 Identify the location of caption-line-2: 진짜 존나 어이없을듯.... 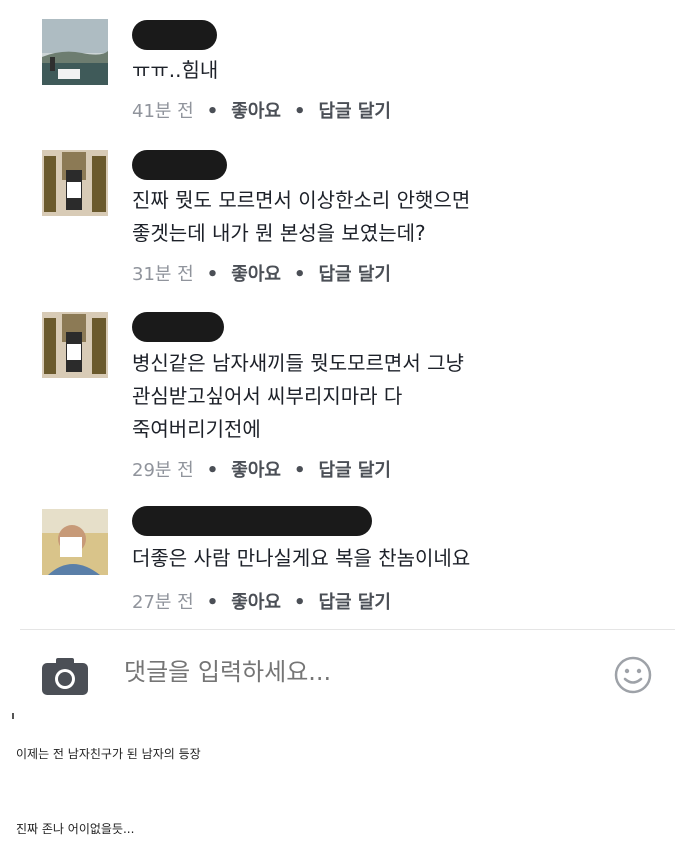
(75, 829).